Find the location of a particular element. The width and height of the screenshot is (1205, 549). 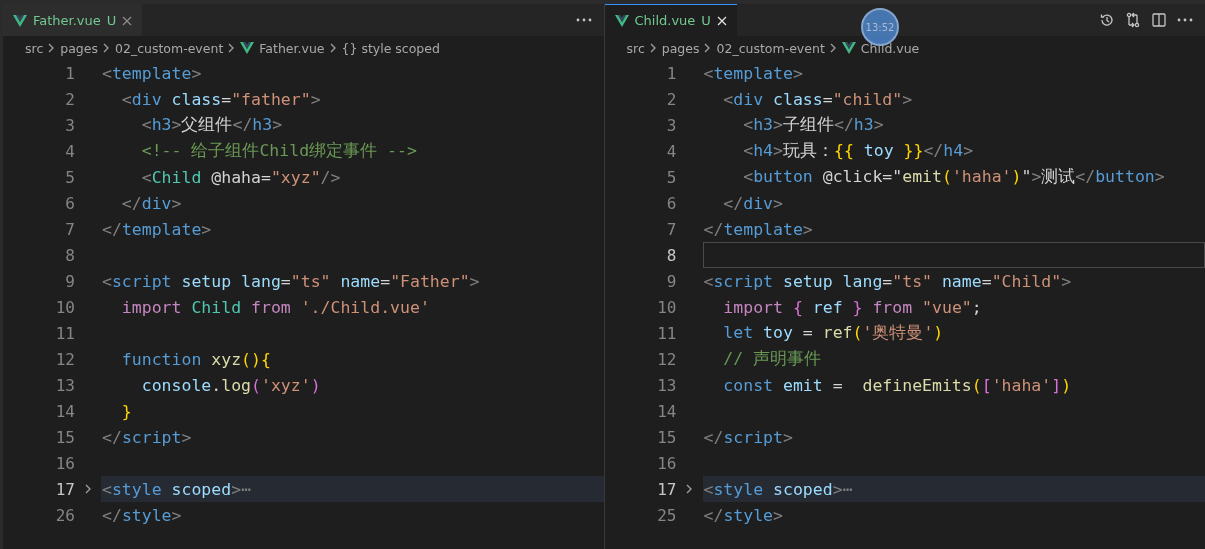

code-line: <h3>子组件</h3> is located at coordinates (813, 125).